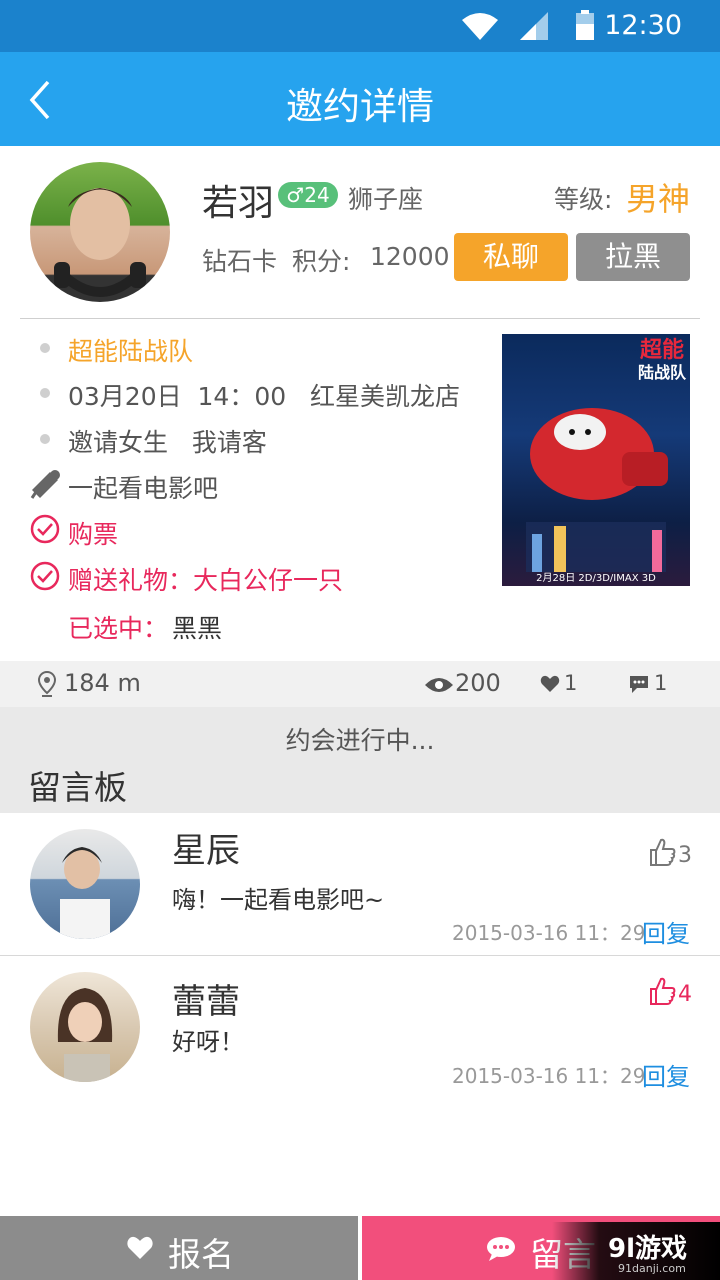 The image size is (720, 1280). Describe the element at coordinates (360, 318) in the screenshot. I see `divider` at that location.